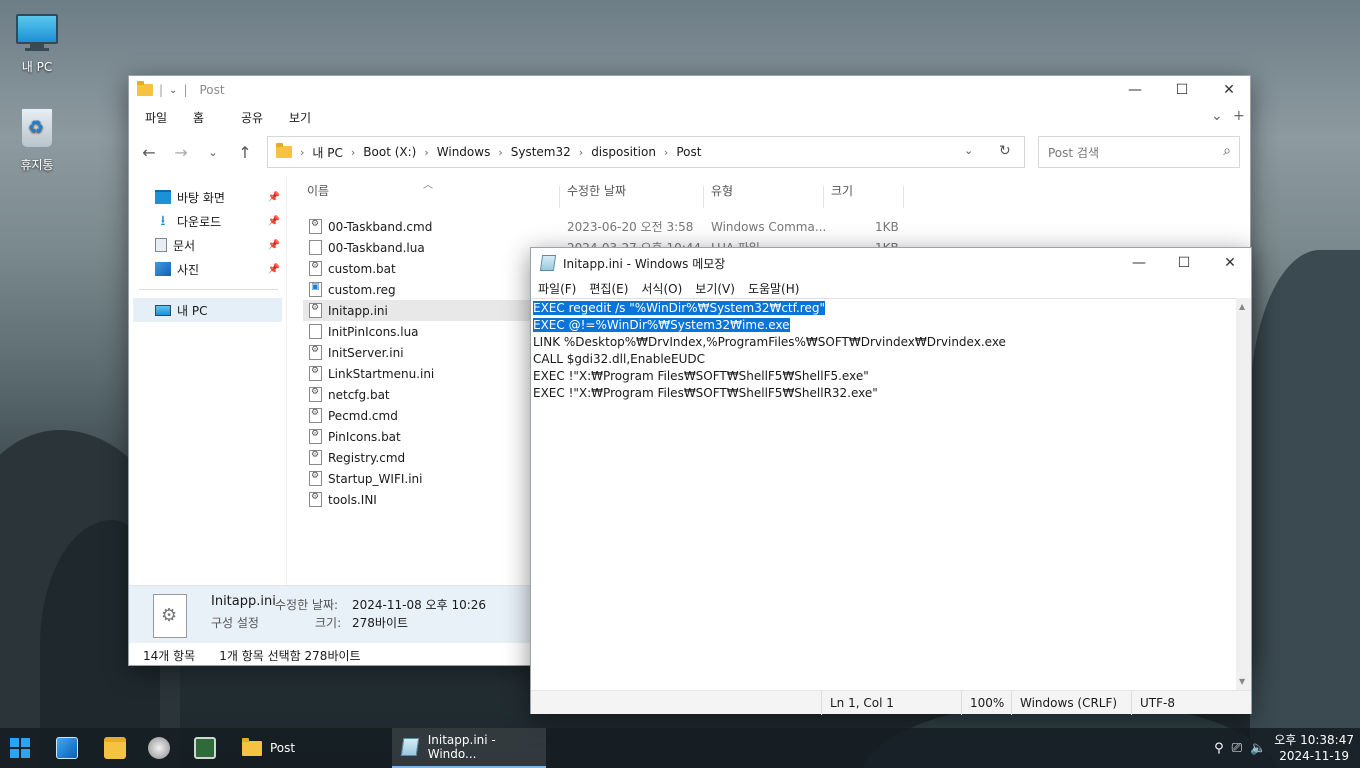  Describe the element at coordinates (207, 221) in the screenshot. I see `nav-item-downloads: ⭳ 다운로드 📌` at that location.